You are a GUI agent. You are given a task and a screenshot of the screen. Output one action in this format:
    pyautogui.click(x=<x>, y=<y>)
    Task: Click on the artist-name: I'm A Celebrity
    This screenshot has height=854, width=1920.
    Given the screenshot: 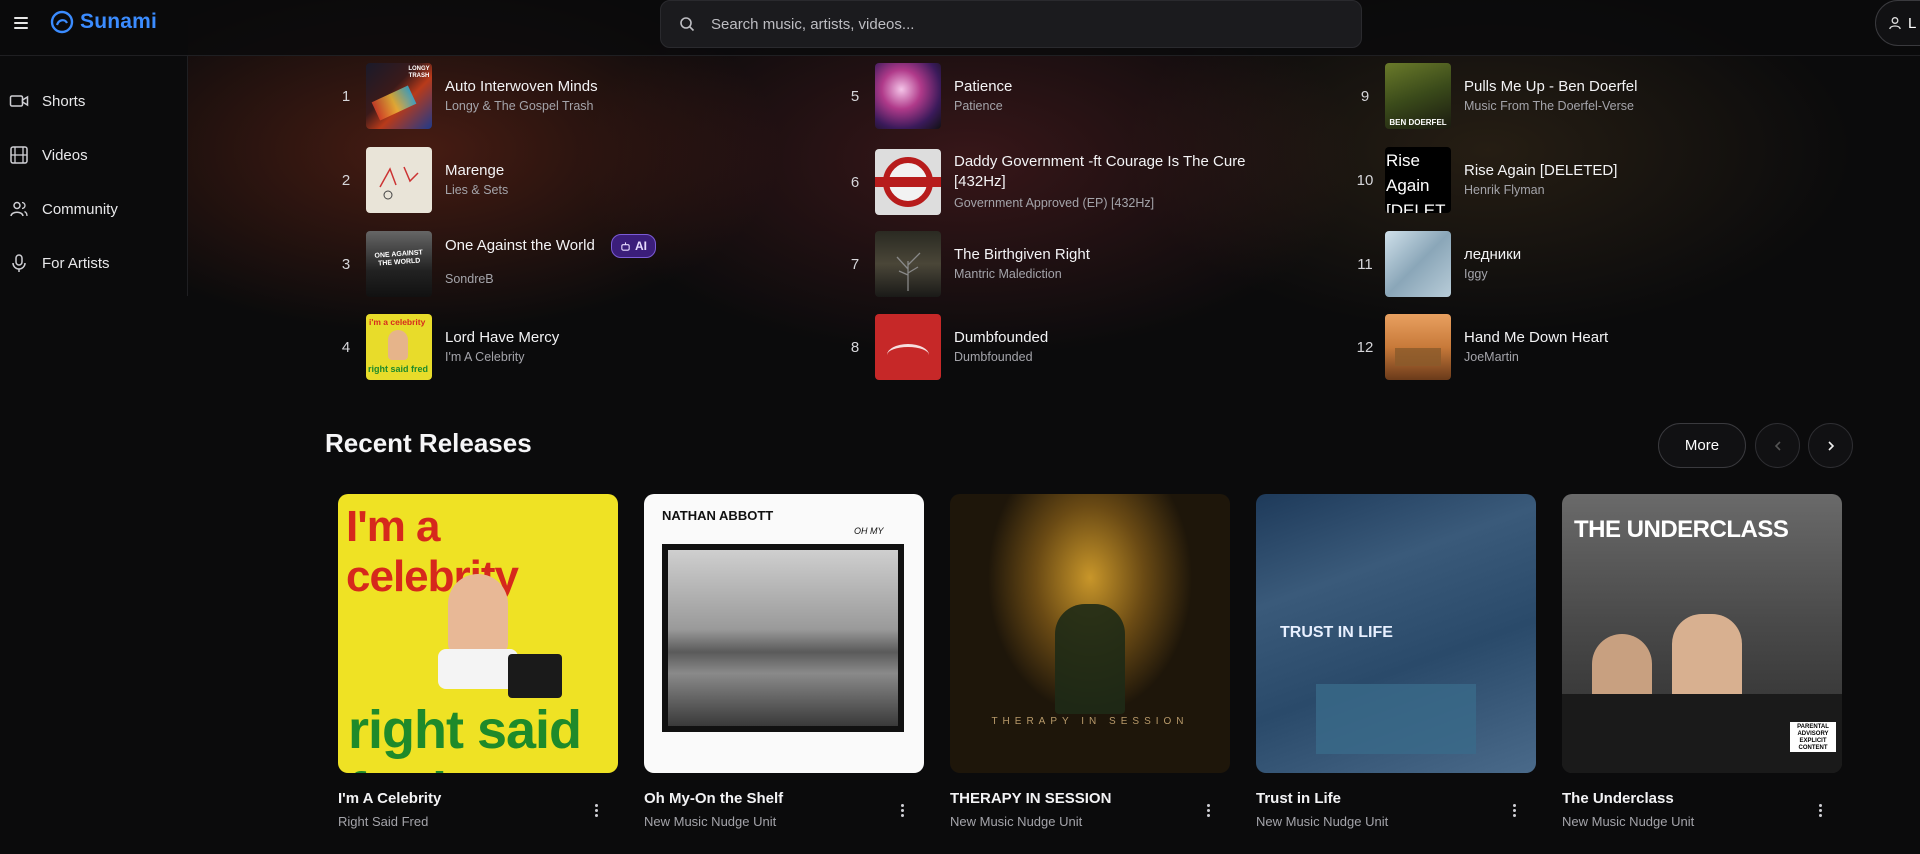 What is the action you would take?
    pyautogui.click(x=502, y=357)
    